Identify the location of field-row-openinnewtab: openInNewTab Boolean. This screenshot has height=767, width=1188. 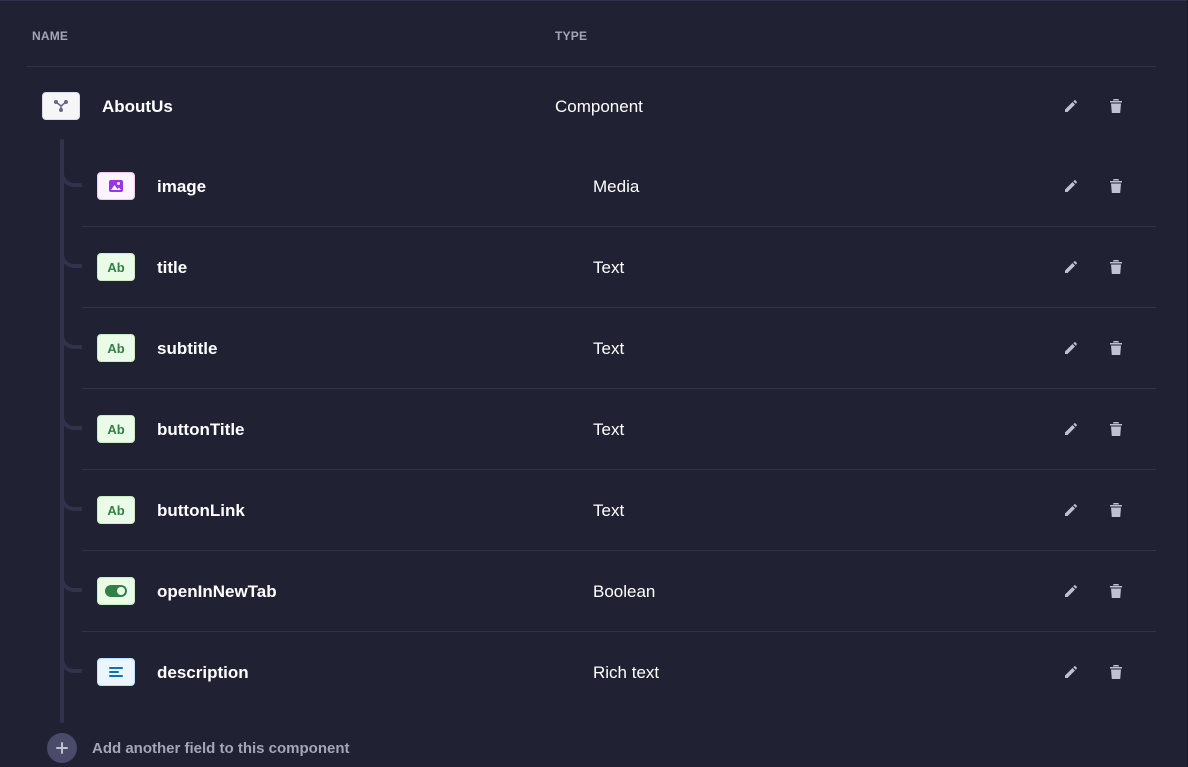
(619, 592).